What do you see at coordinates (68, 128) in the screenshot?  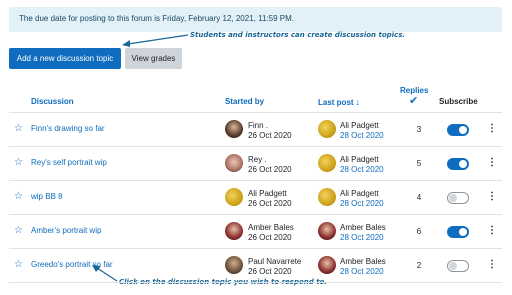 I see `discussion-title-link: Finn's drawing so far` at bounding box center [68, 128].